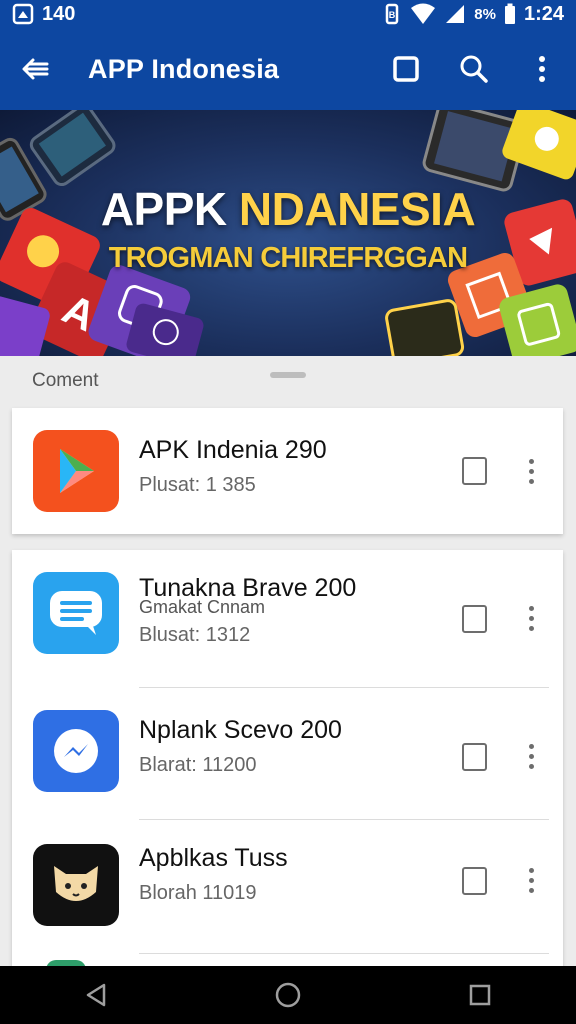 This screenshot has height=1024, width=576. What do you see at coordinates (288, 375) in the screenshot?
I see `drag-handle` at bounding box center [288, 375].